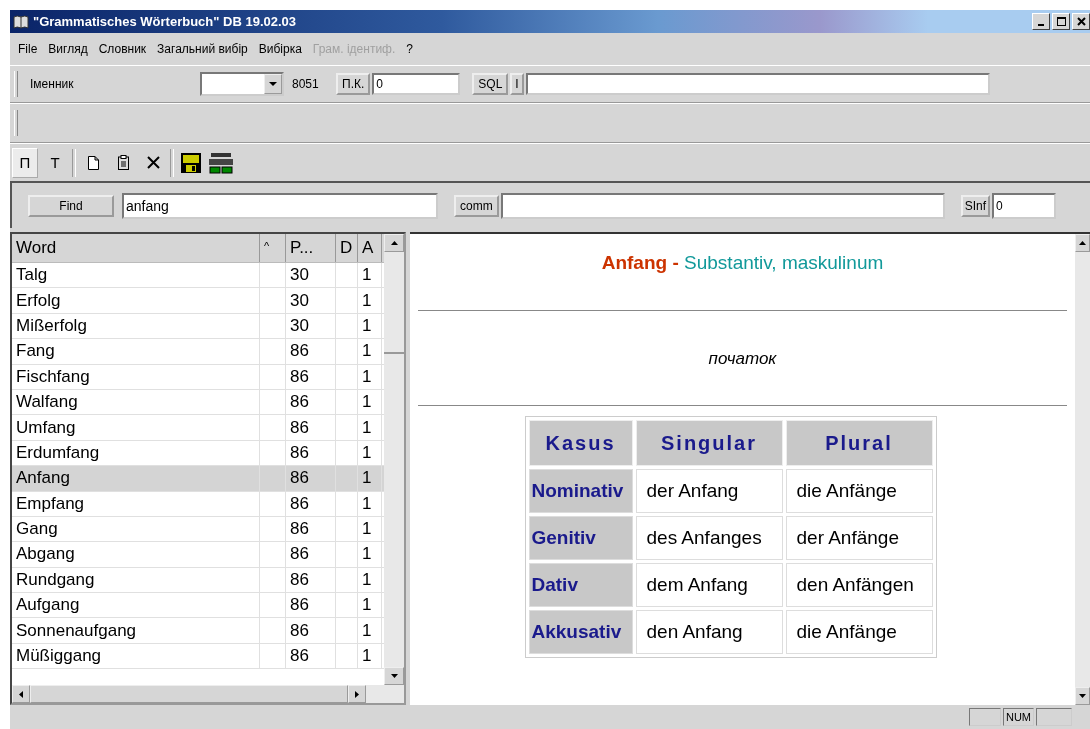 This screenshot has height=729, width=1090. I want to click on word-row: Sonnenaufgang 86 1, so click(198, 631).